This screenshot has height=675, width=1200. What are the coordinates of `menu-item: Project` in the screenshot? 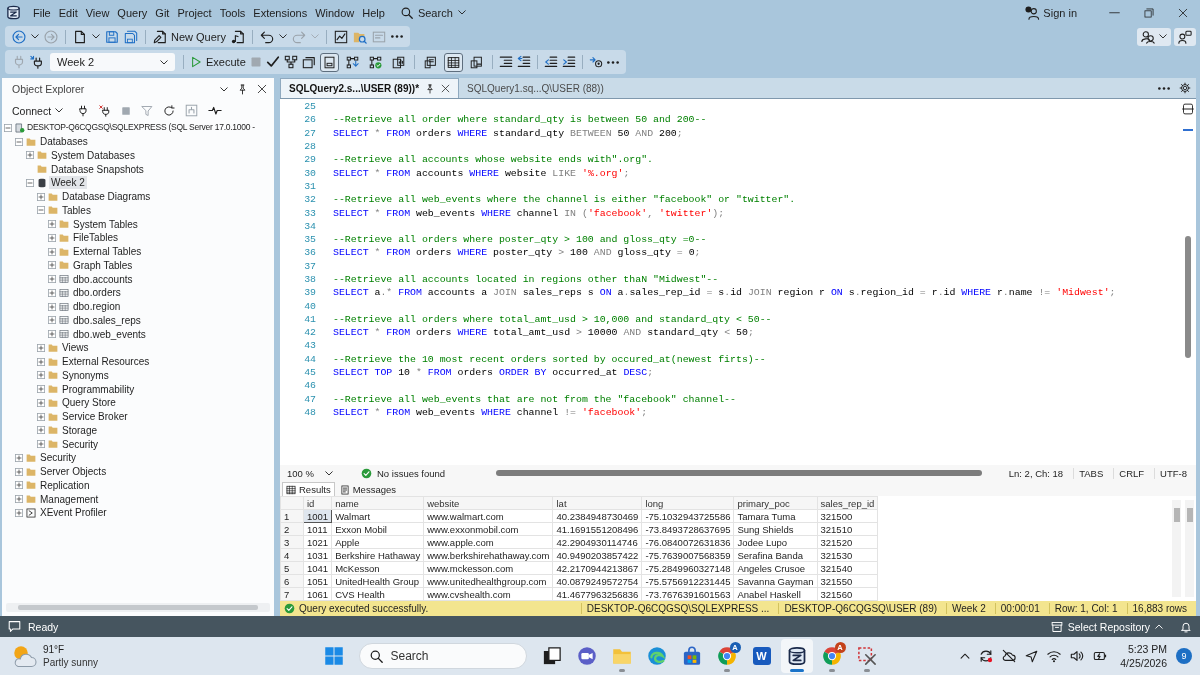 It's located at (194, 12).